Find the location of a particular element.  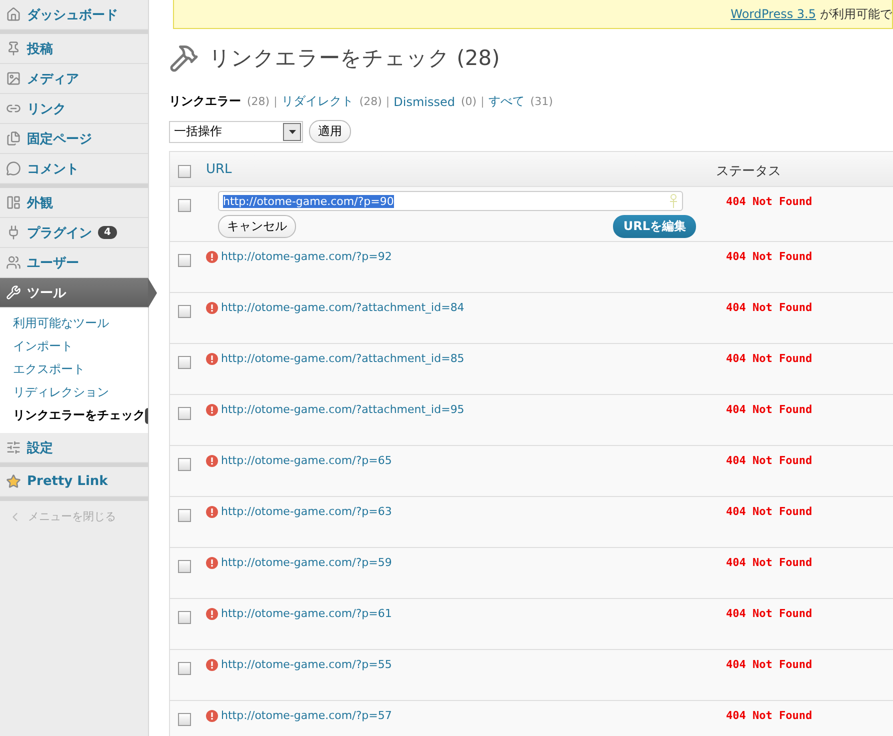

star-icon is located at coordinates (13, 481).